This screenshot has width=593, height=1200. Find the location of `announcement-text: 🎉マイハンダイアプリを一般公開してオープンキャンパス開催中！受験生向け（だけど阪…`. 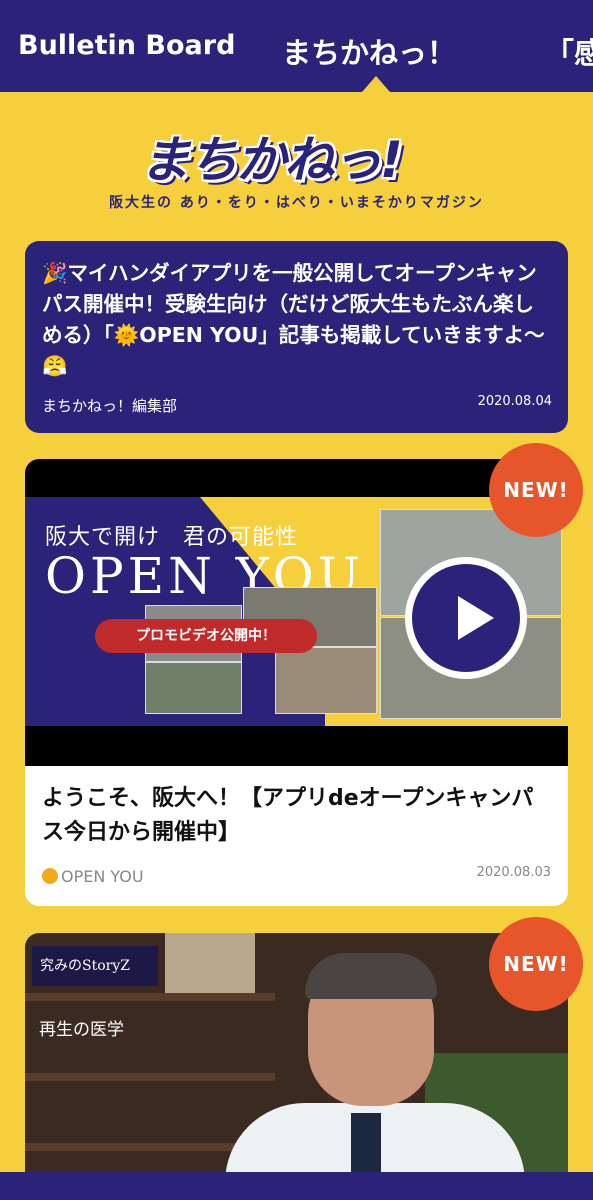

announcement-text: 🎉マイハンダイアプリを一般公開してオープンキャンパス開催中！受験生向け（だけど阪… is located at coordinates (293, 319).